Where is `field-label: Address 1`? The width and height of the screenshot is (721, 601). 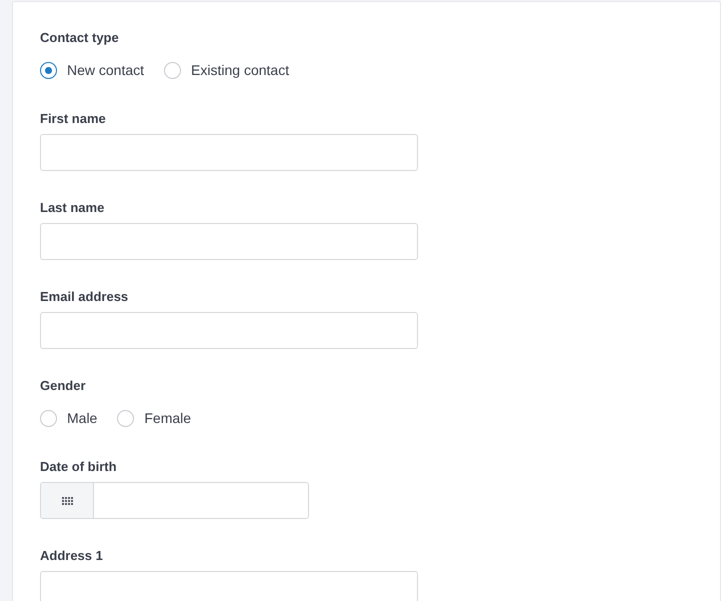 field-label: Address 1 is located at coordinates (72, 556).